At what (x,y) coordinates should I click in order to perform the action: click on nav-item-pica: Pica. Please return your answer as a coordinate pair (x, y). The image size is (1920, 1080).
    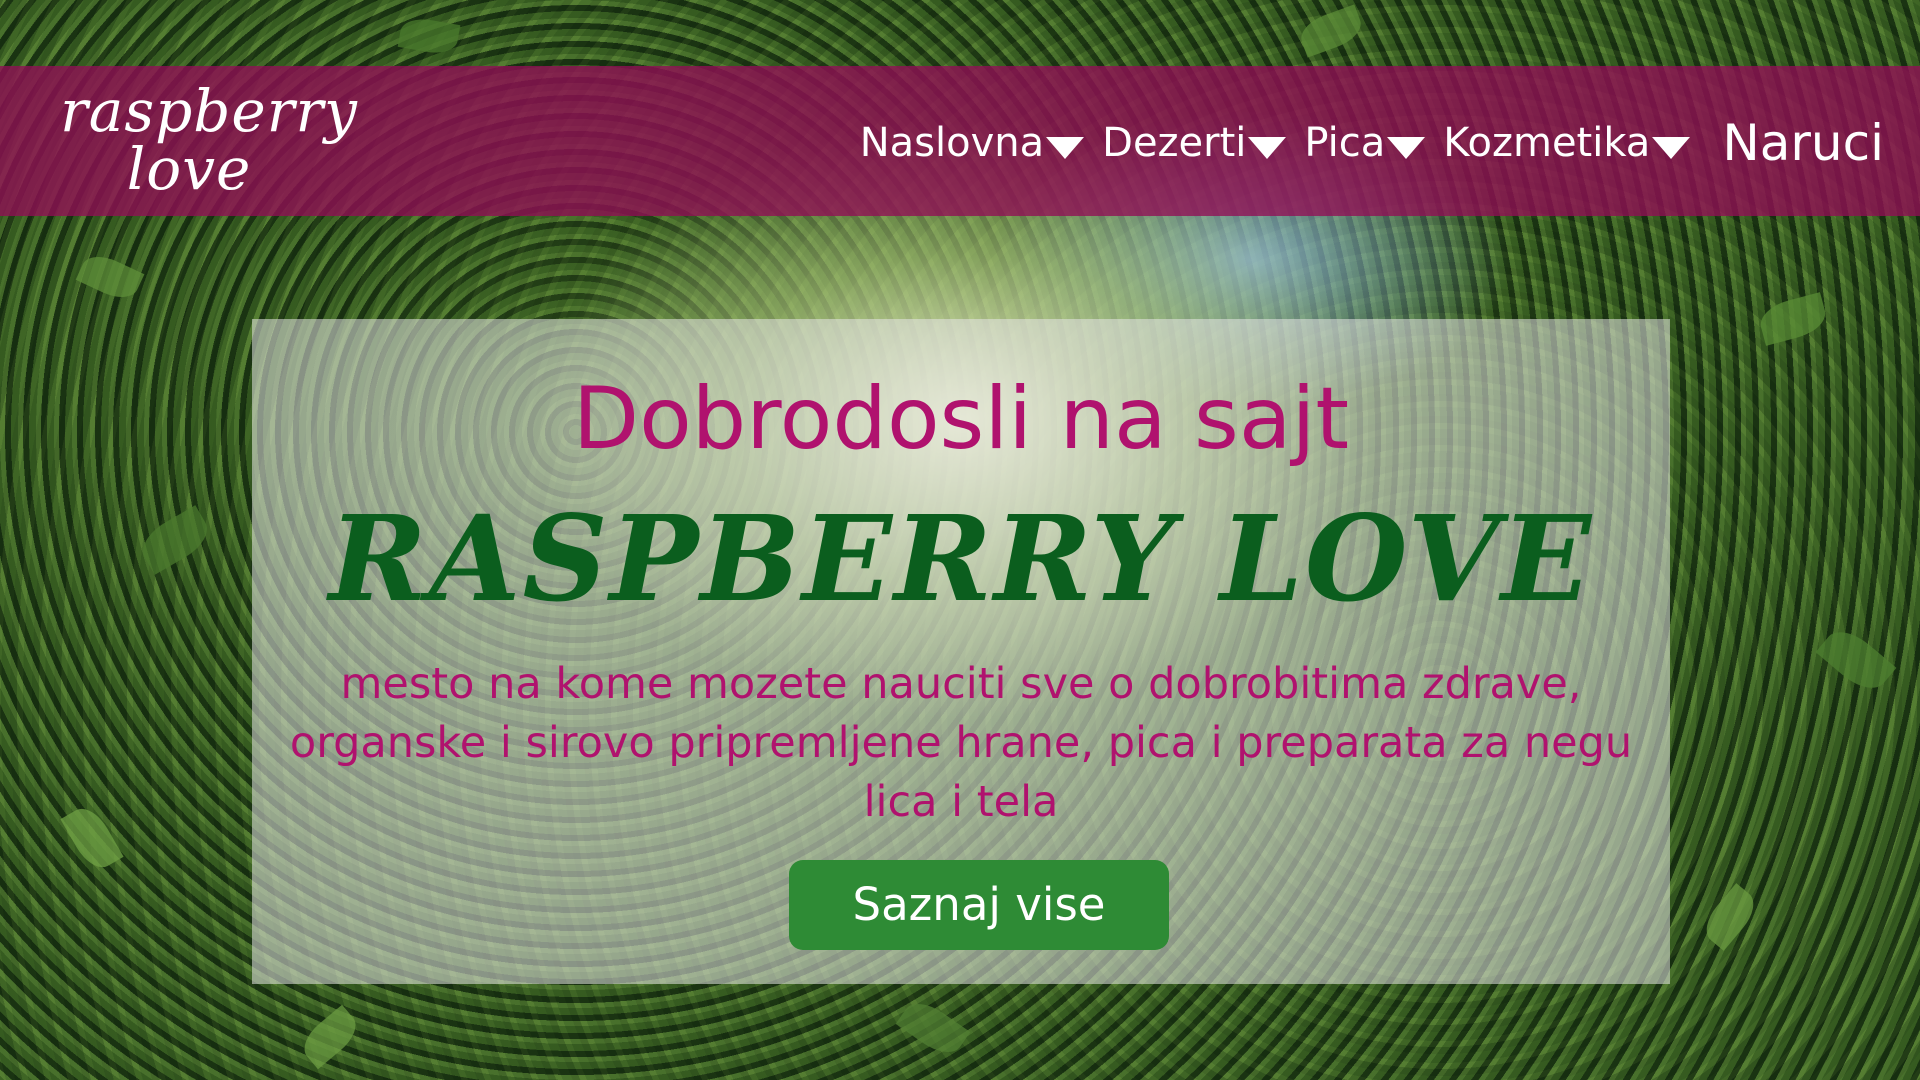
    Looking at the image, I should click on (1365, 143).